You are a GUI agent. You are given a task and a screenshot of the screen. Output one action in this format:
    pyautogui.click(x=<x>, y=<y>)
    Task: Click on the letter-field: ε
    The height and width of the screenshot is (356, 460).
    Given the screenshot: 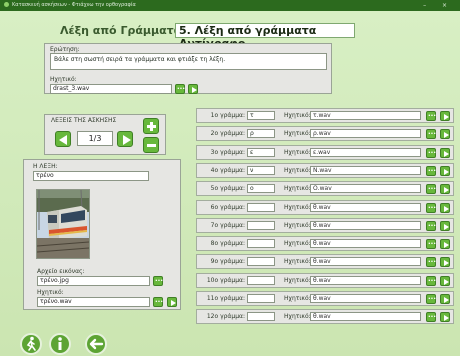 What is the action you would take?
    pyautogui.click(x=261, y=152)
    